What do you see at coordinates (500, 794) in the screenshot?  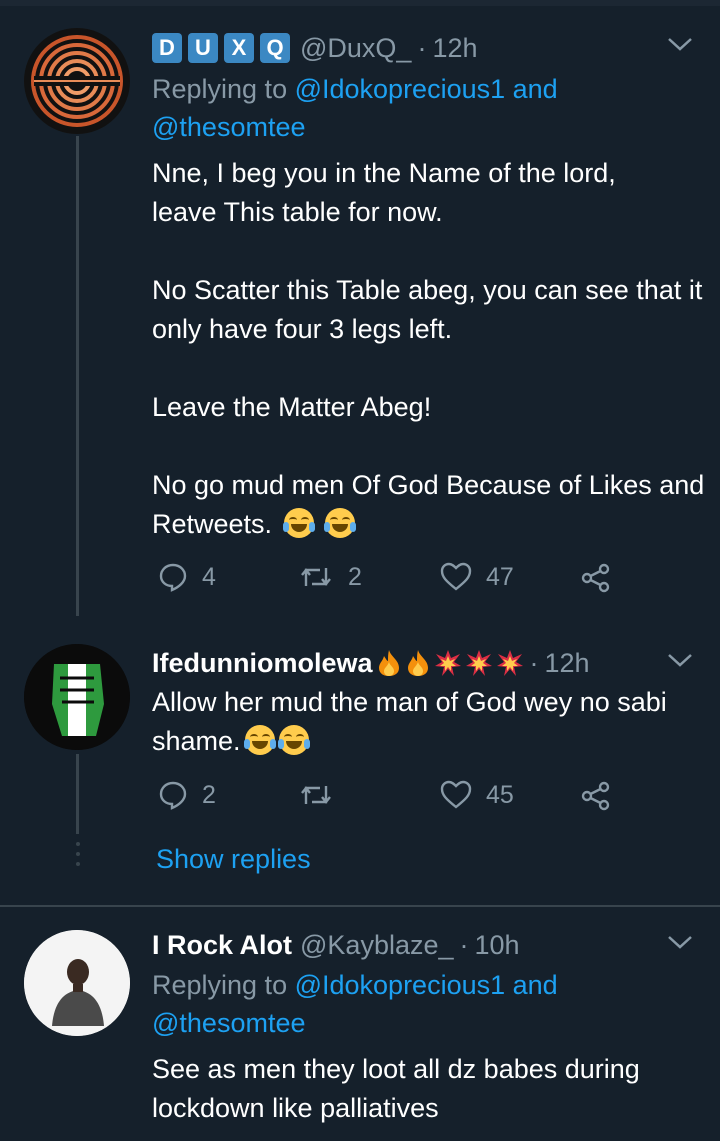 I see `like-count: 45` at bounding box center [500, 794].